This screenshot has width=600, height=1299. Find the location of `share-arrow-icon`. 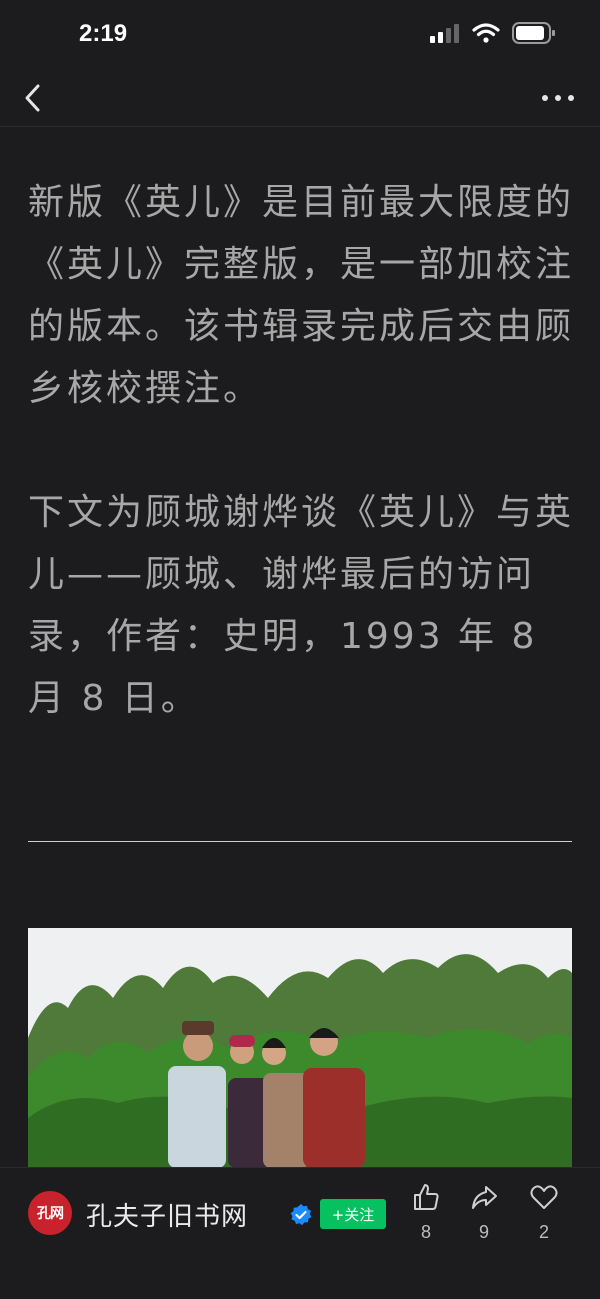

share-arrow-icon is located at coordinates (484, 1197).